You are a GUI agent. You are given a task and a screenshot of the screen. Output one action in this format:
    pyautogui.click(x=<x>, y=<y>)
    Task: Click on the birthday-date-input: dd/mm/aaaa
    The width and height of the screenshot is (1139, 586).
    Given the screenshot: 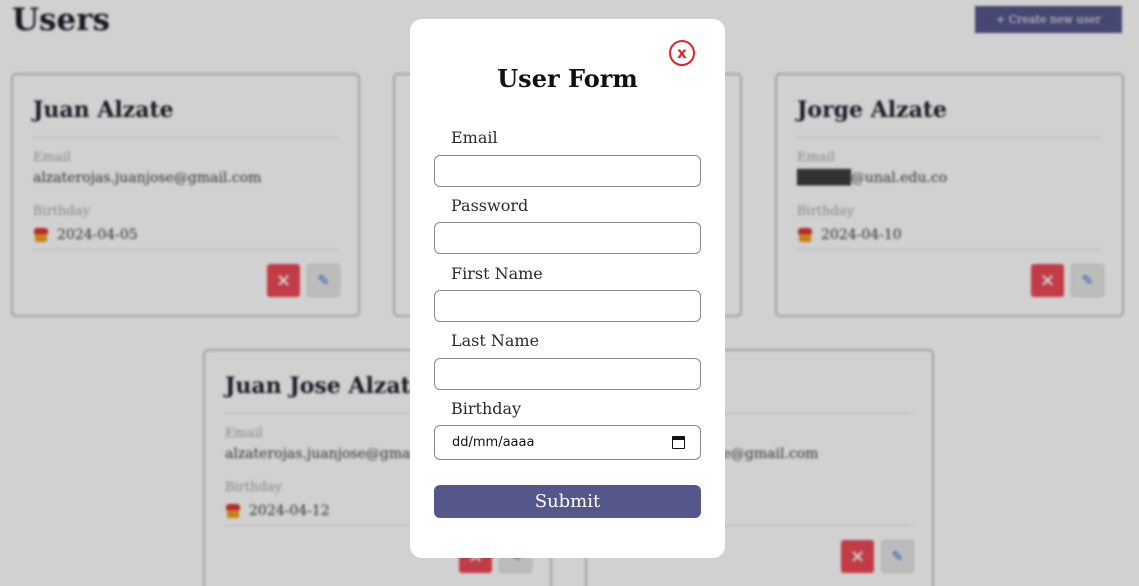 What is the action you would take?
    pyautogui.click(x=567, y=442)
    